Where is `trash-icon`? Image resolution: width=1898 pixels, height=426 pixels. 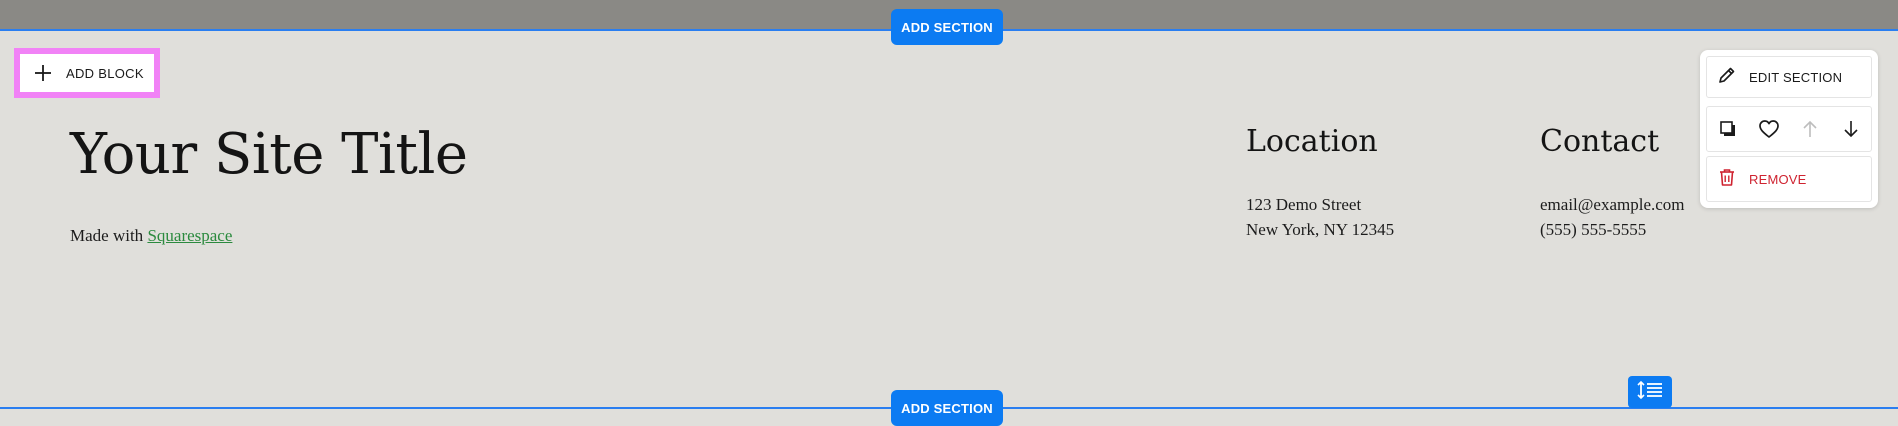
trash-icon is located at coordinates (1727, 179).